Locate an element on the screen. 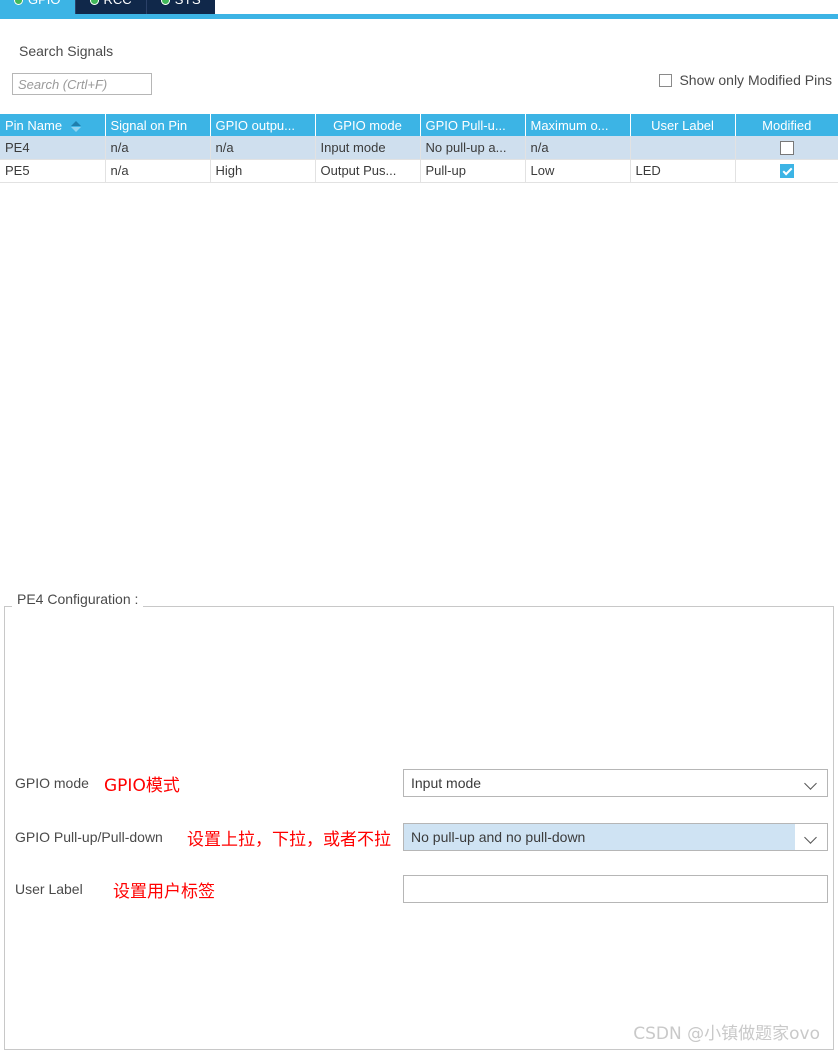 The image size is (838, 1056). cell-maximum-output: n/a is located at coordinates (578, 148).